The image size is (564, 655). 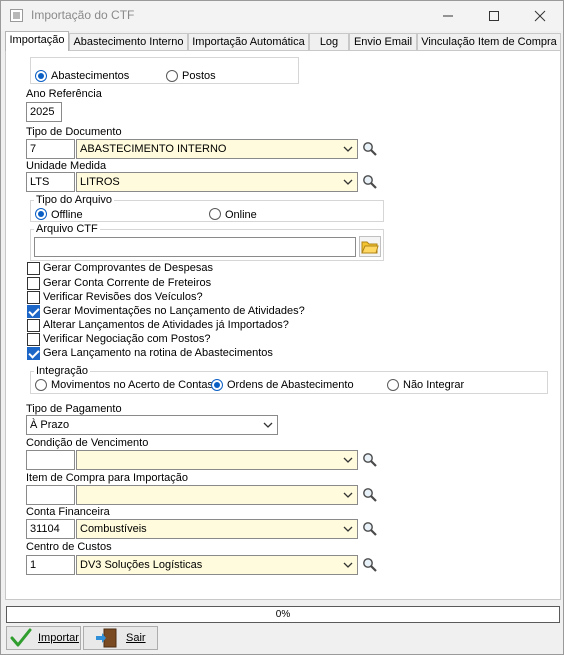 What do you see at coordinates (195, 247) in the screenshot?
I see `arquivo-input` at bounding box center [195, 247].